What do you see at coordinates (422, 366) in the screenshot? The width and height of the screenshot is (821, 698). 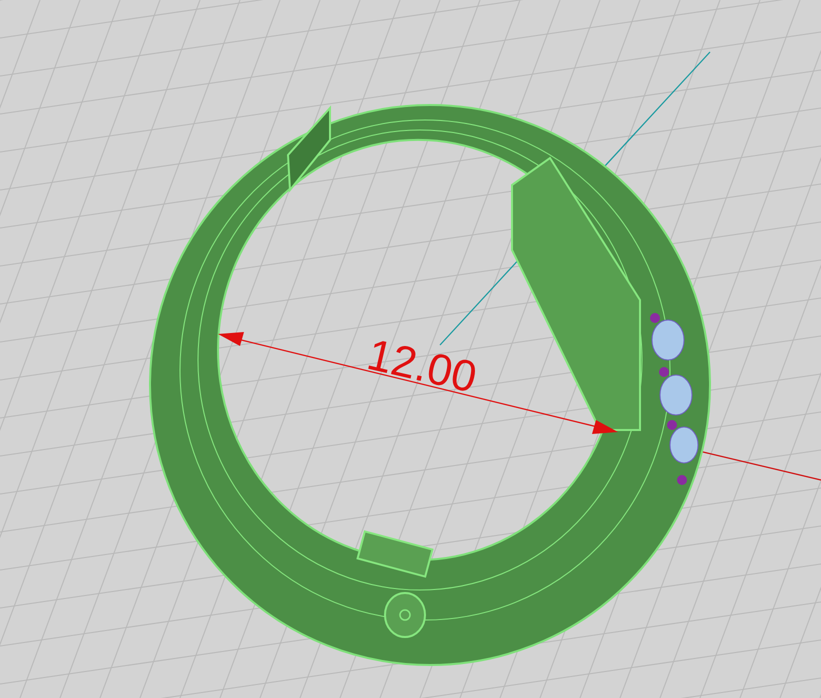 I see `dimension-label: 12.00` at bounding box center [422, 366].